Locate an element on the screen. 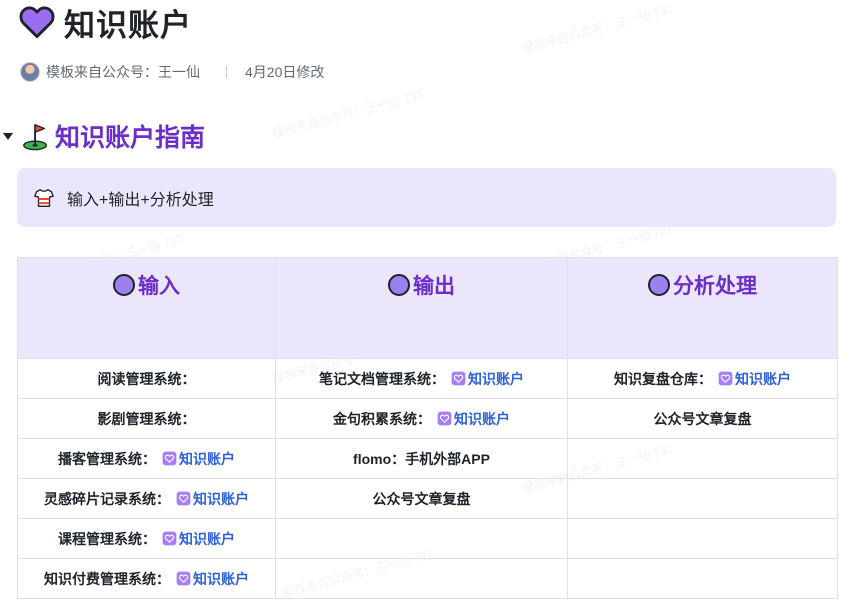  section-heading: 知识账户指南 is located at coordinates (102, 136).